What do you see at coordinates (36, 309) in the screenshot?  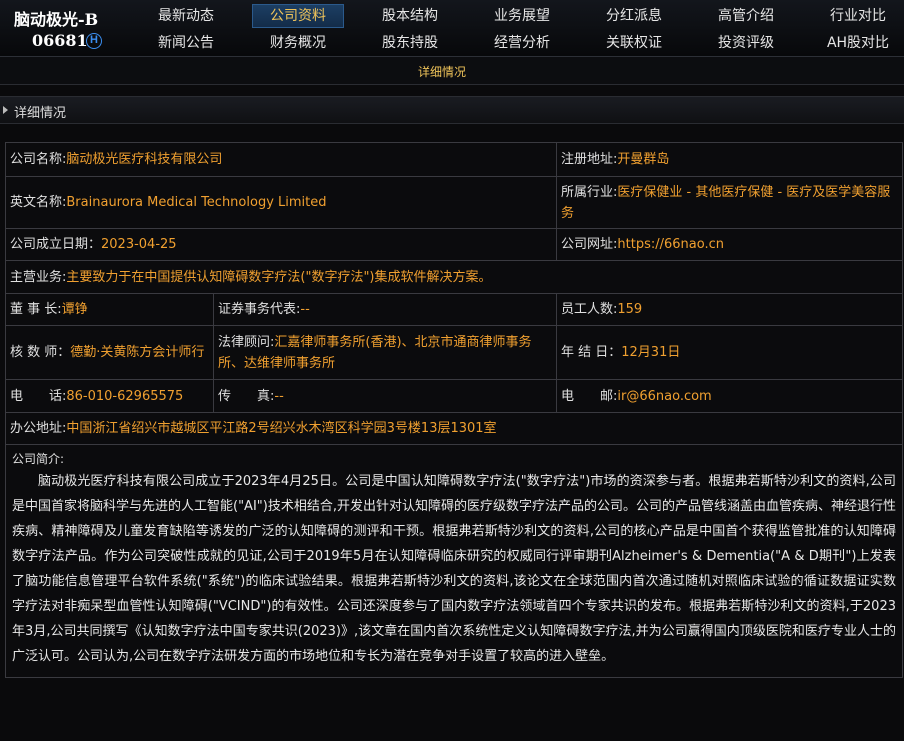 I see `chairman-label: 董 事 长:` at bounding box center [36, 309].